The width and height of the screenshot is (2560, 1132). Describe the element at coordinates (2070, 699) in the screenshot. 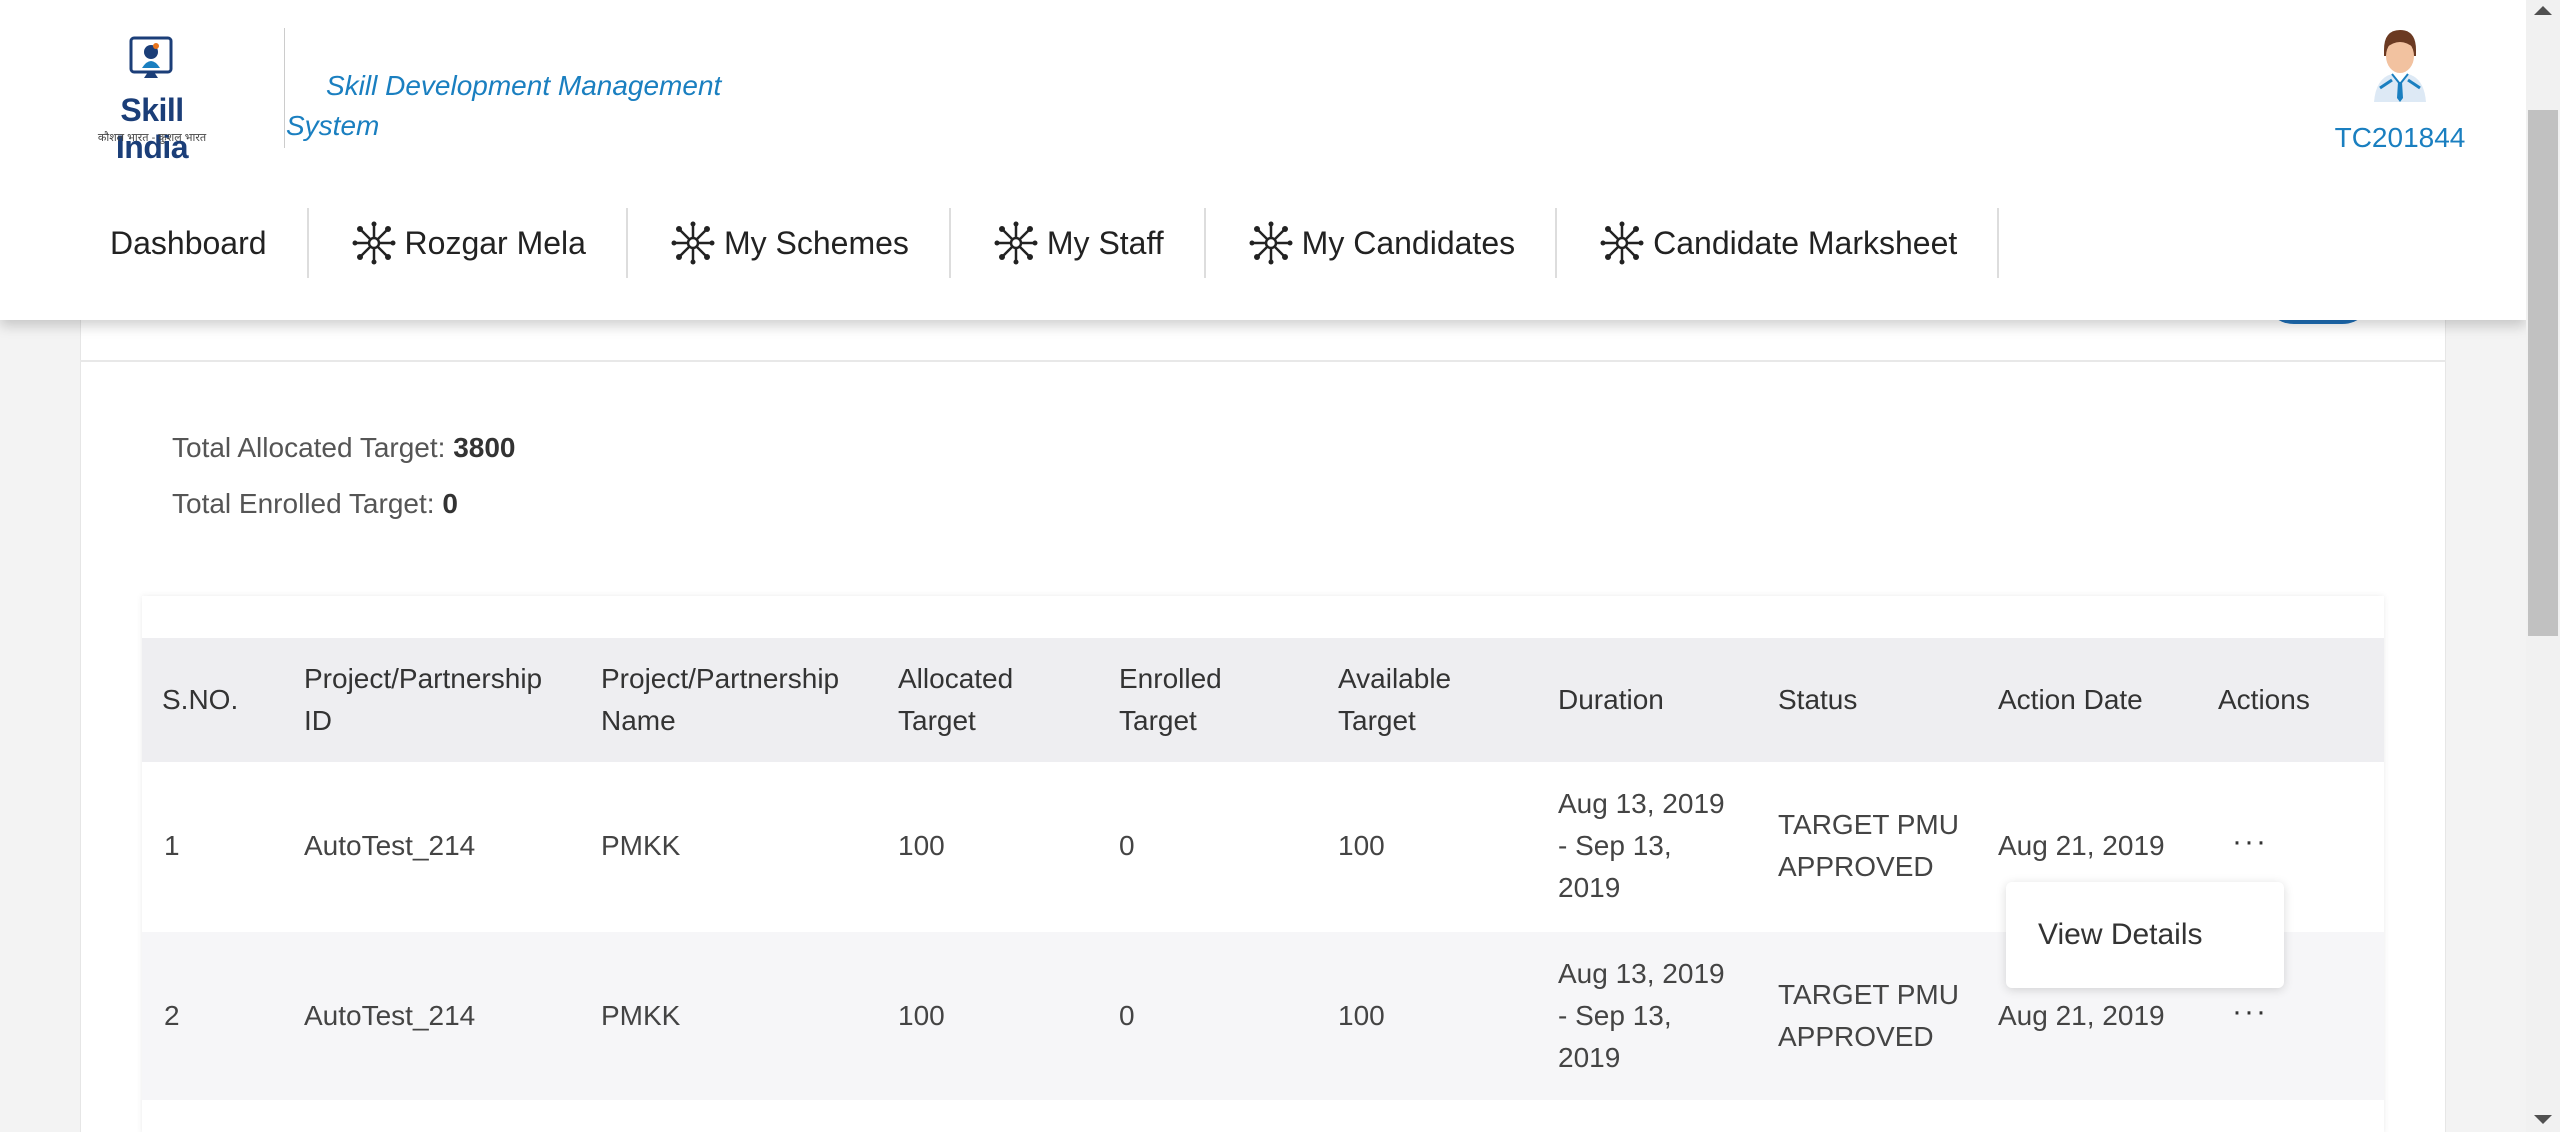

I see `header-action-date: Action Date` at that location.